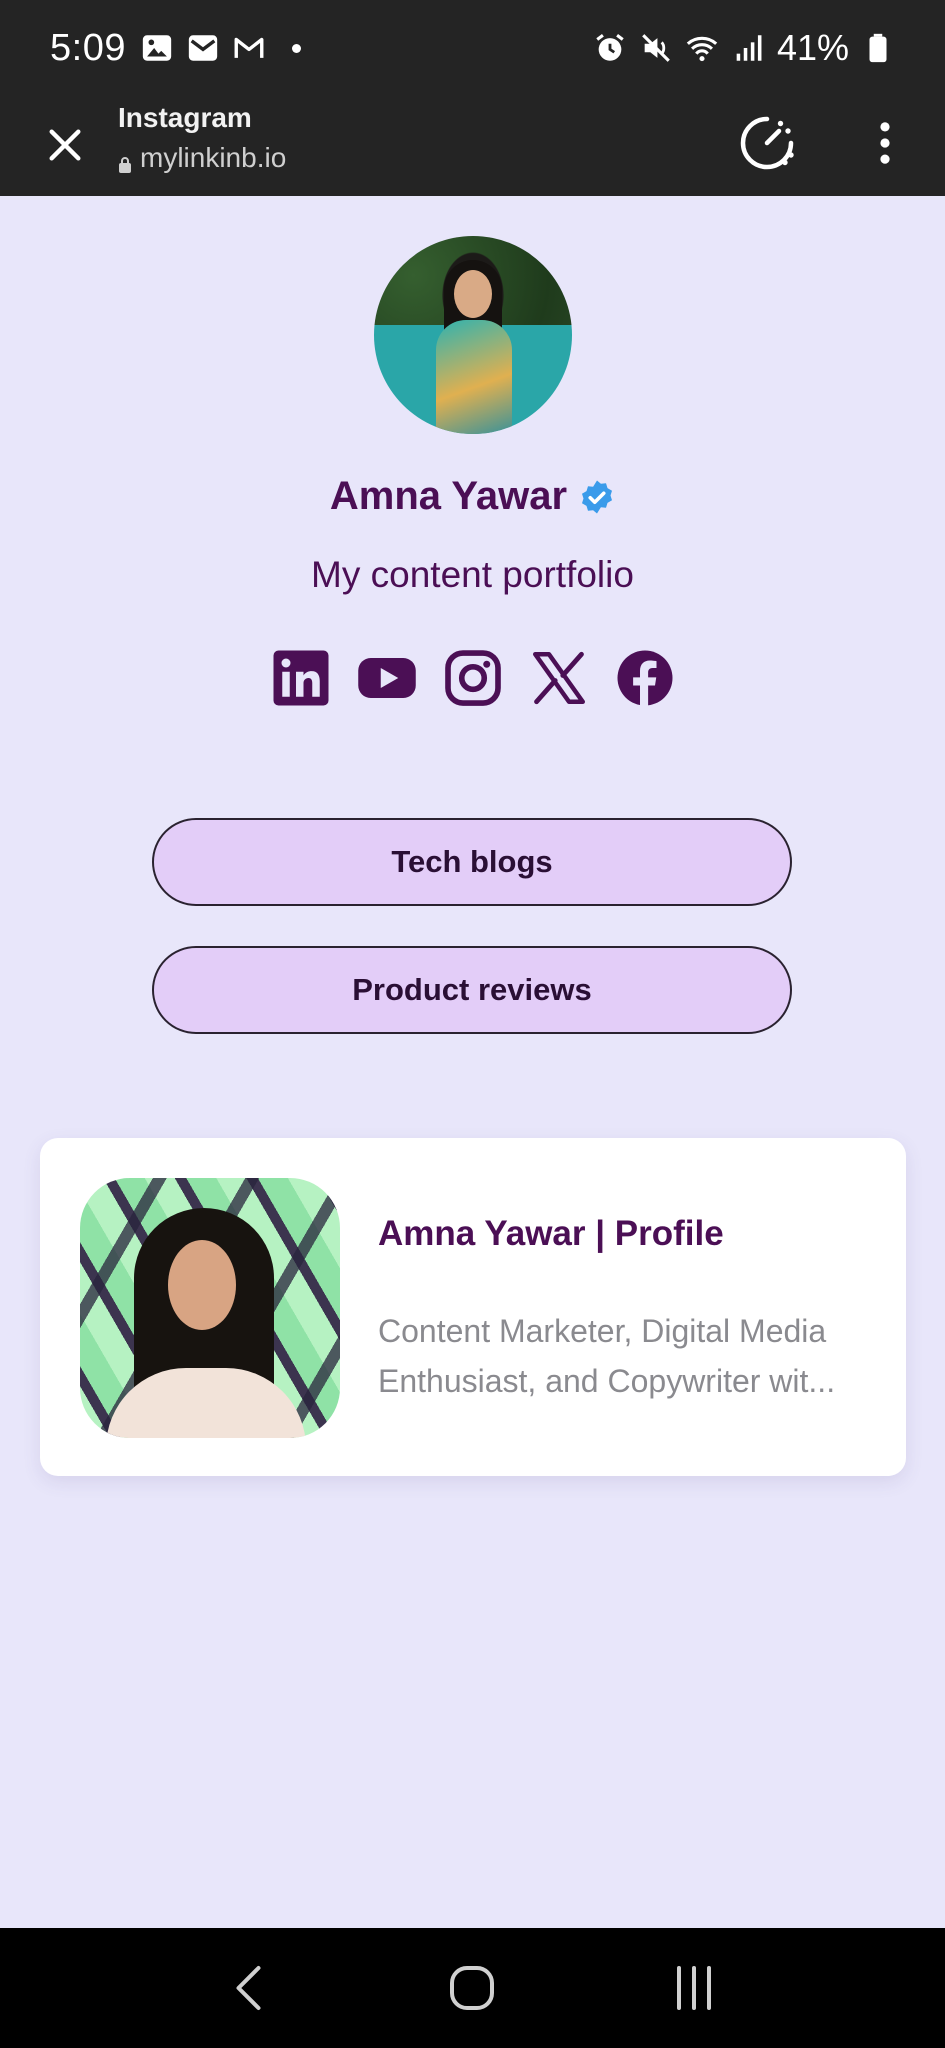 The image size is (945, 2048). I want to click on battery-percent: 41%, so click(812, 47).